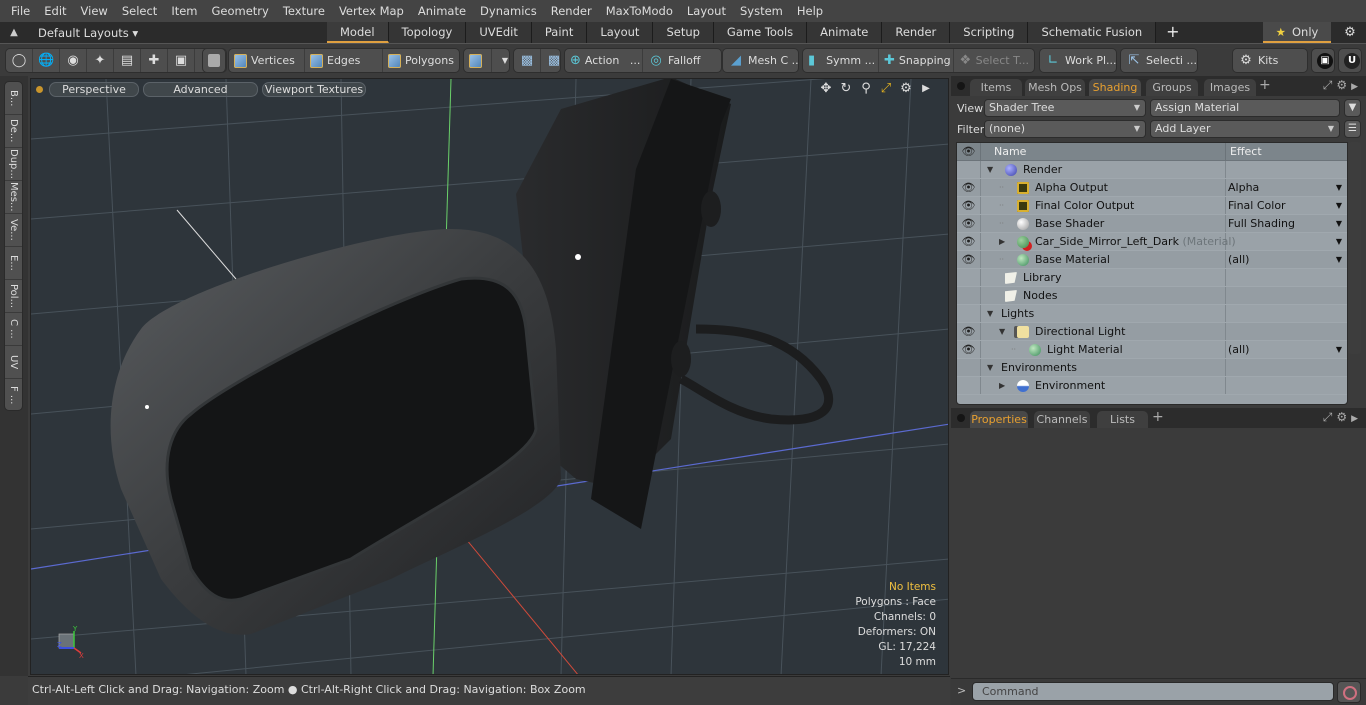 Image resolution: width=1366 pixels, height=705 pixels. What do you see at coordinates (1065, 129) in the screenshot?
I see `filter-dropdown: (none) ▼` at bounding box center [1065, 129].